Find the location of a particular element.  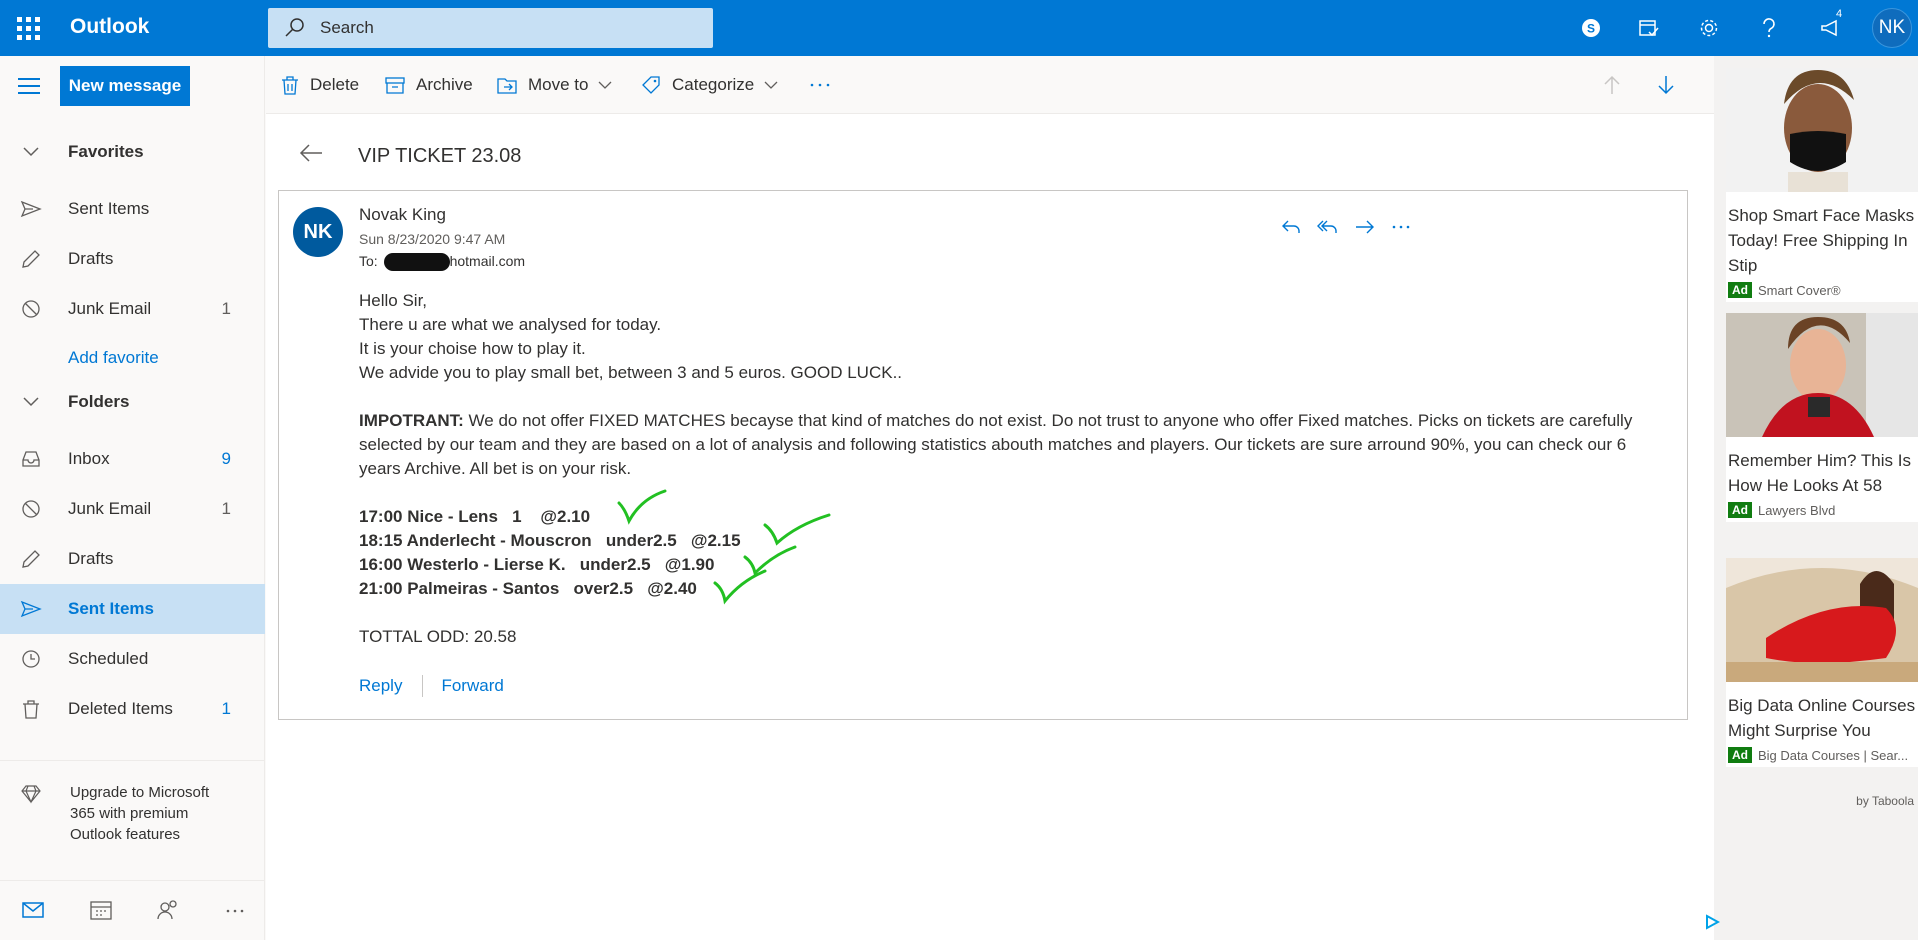

forward-icon is located at coordinates (1365, 227).